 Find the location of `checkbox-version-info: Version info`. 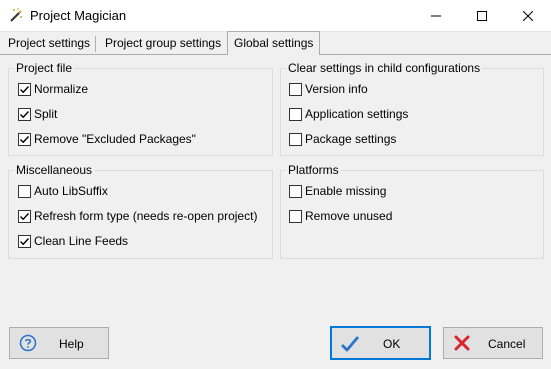

checkbox-version-info: Version info is located at coordinates (328, 89).